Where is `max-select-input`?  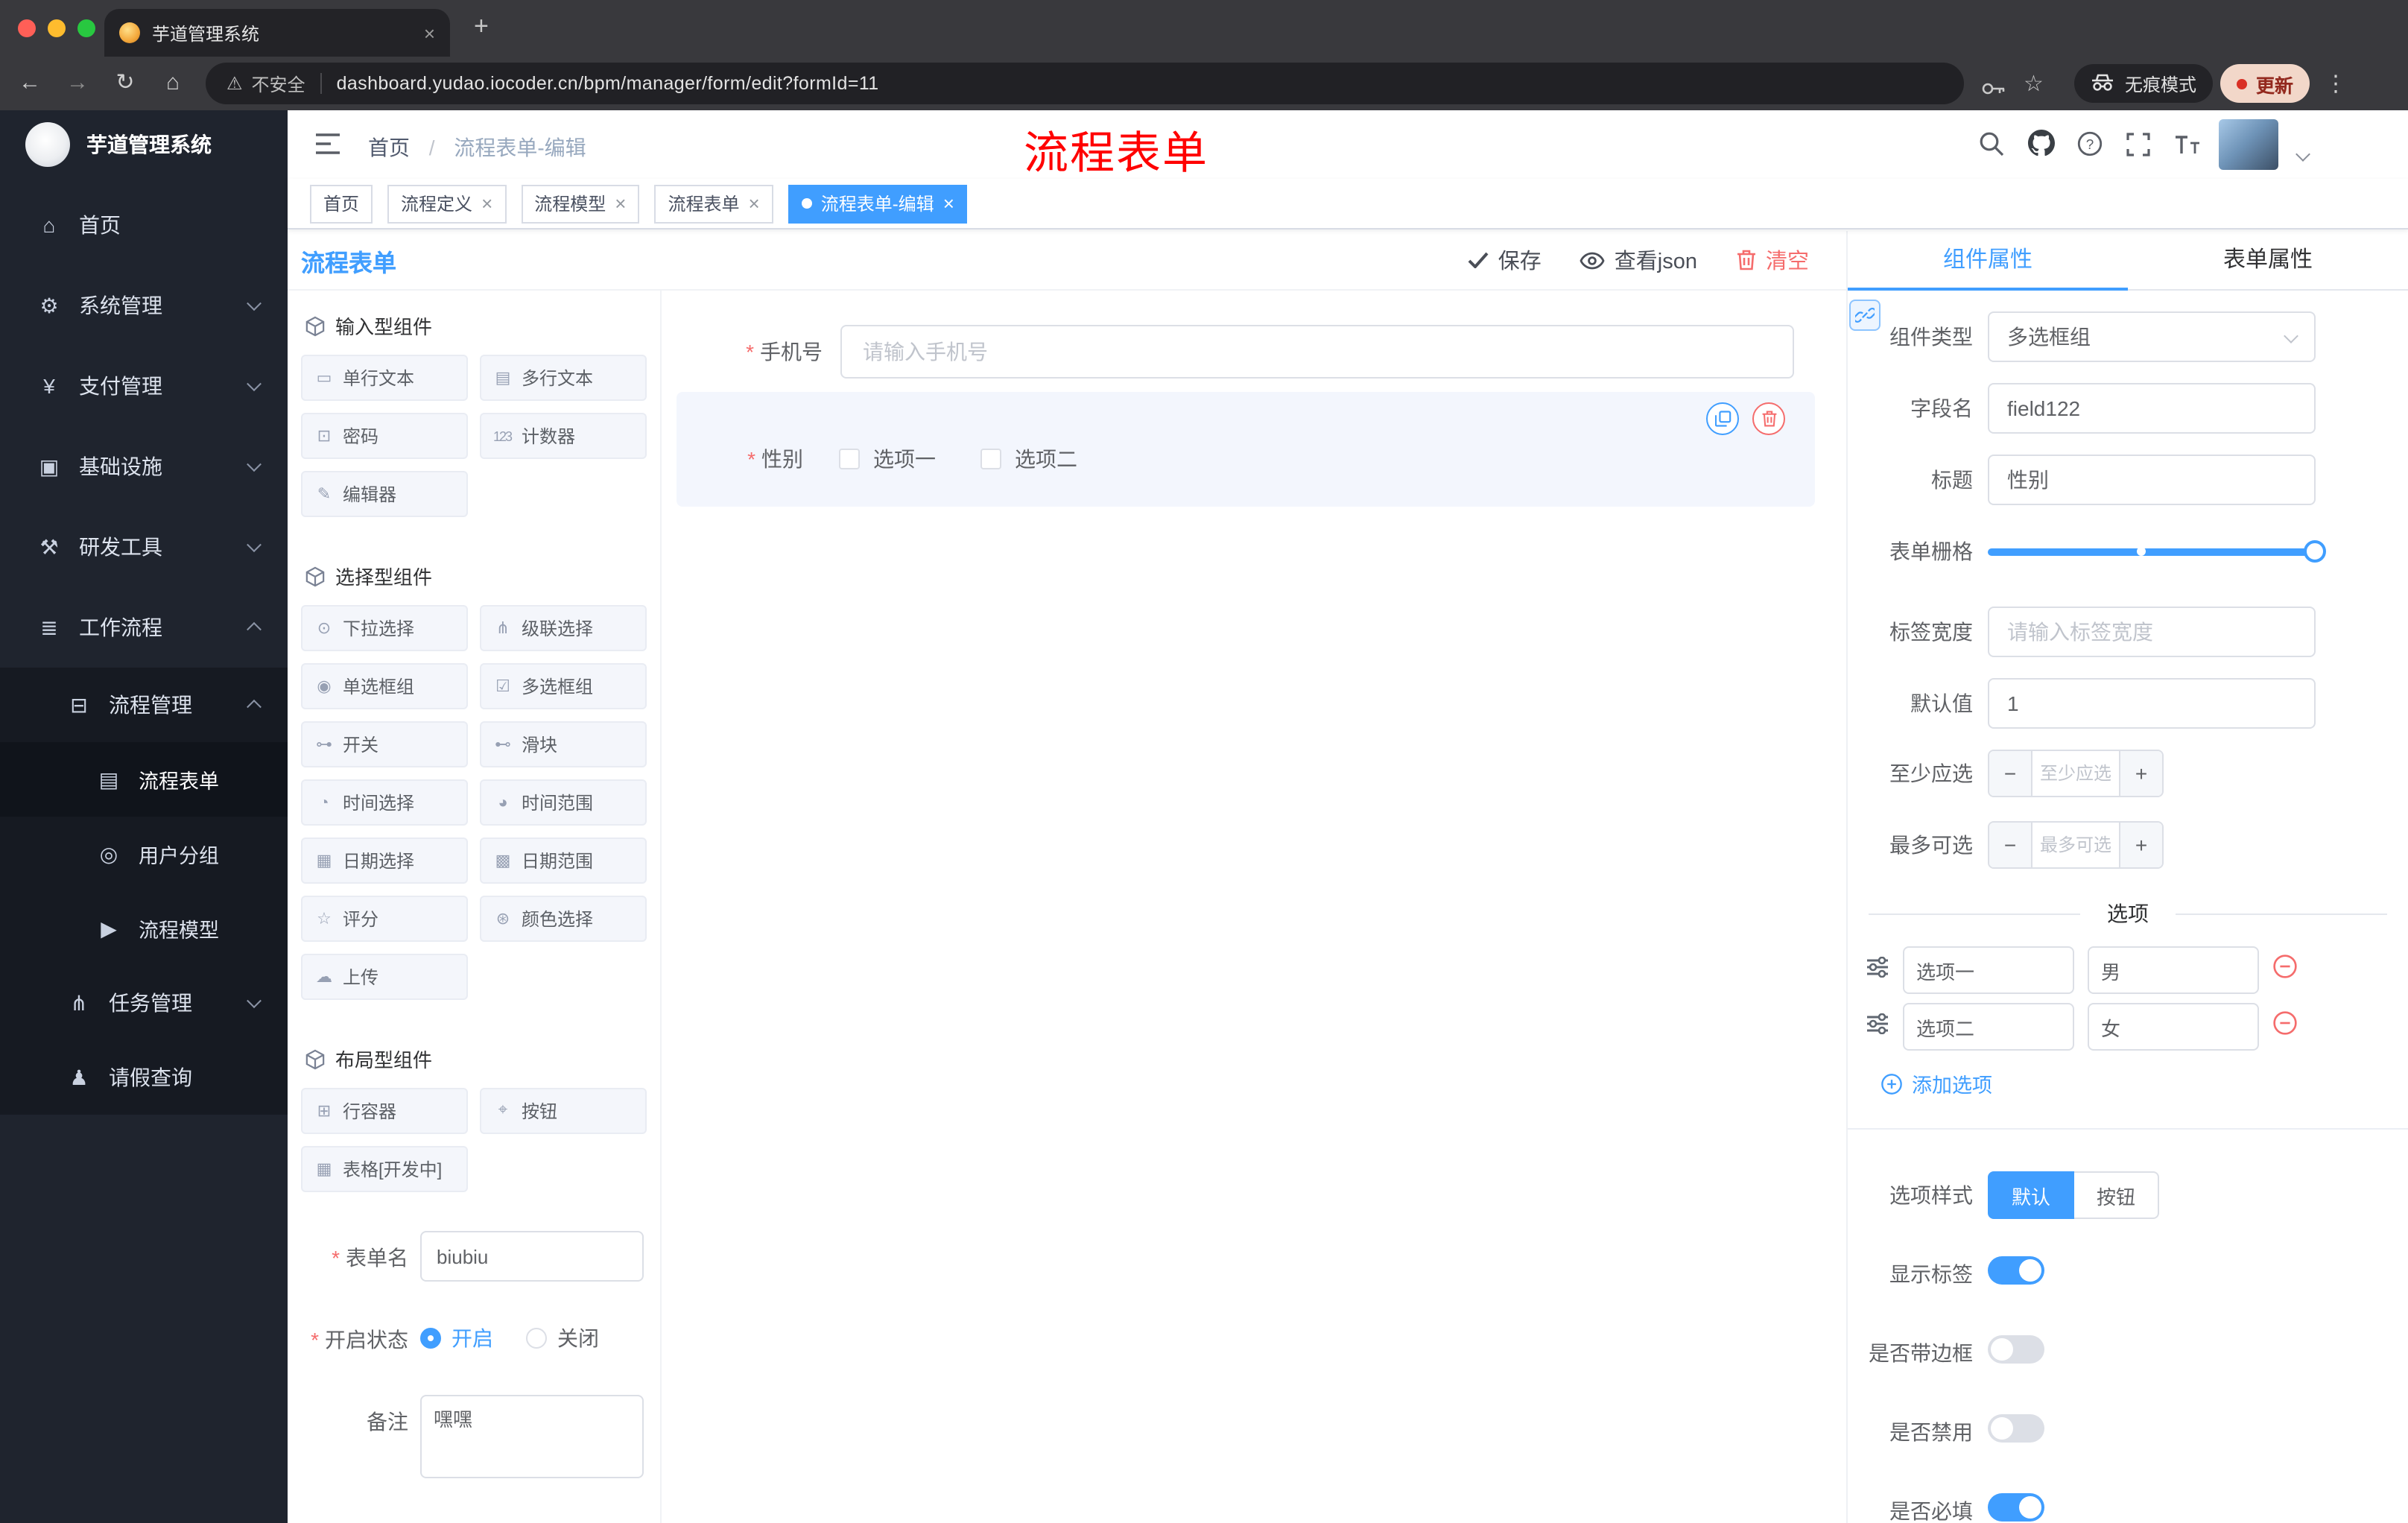
max-select-input is located at coordinates (2075, 845).